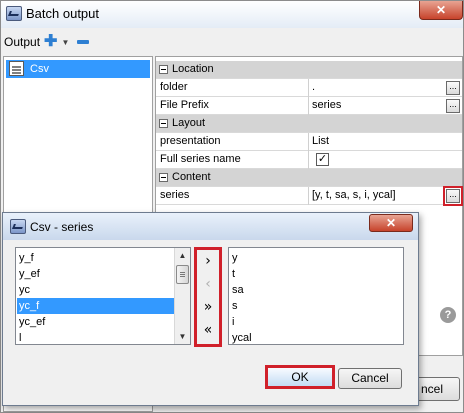 Image resolution: width=464 pixels, height=413 pixels. I want to click on available-series-list: y_f y_ef yc yc_f yc_ef l ▲ ▼, so click(103, 296).